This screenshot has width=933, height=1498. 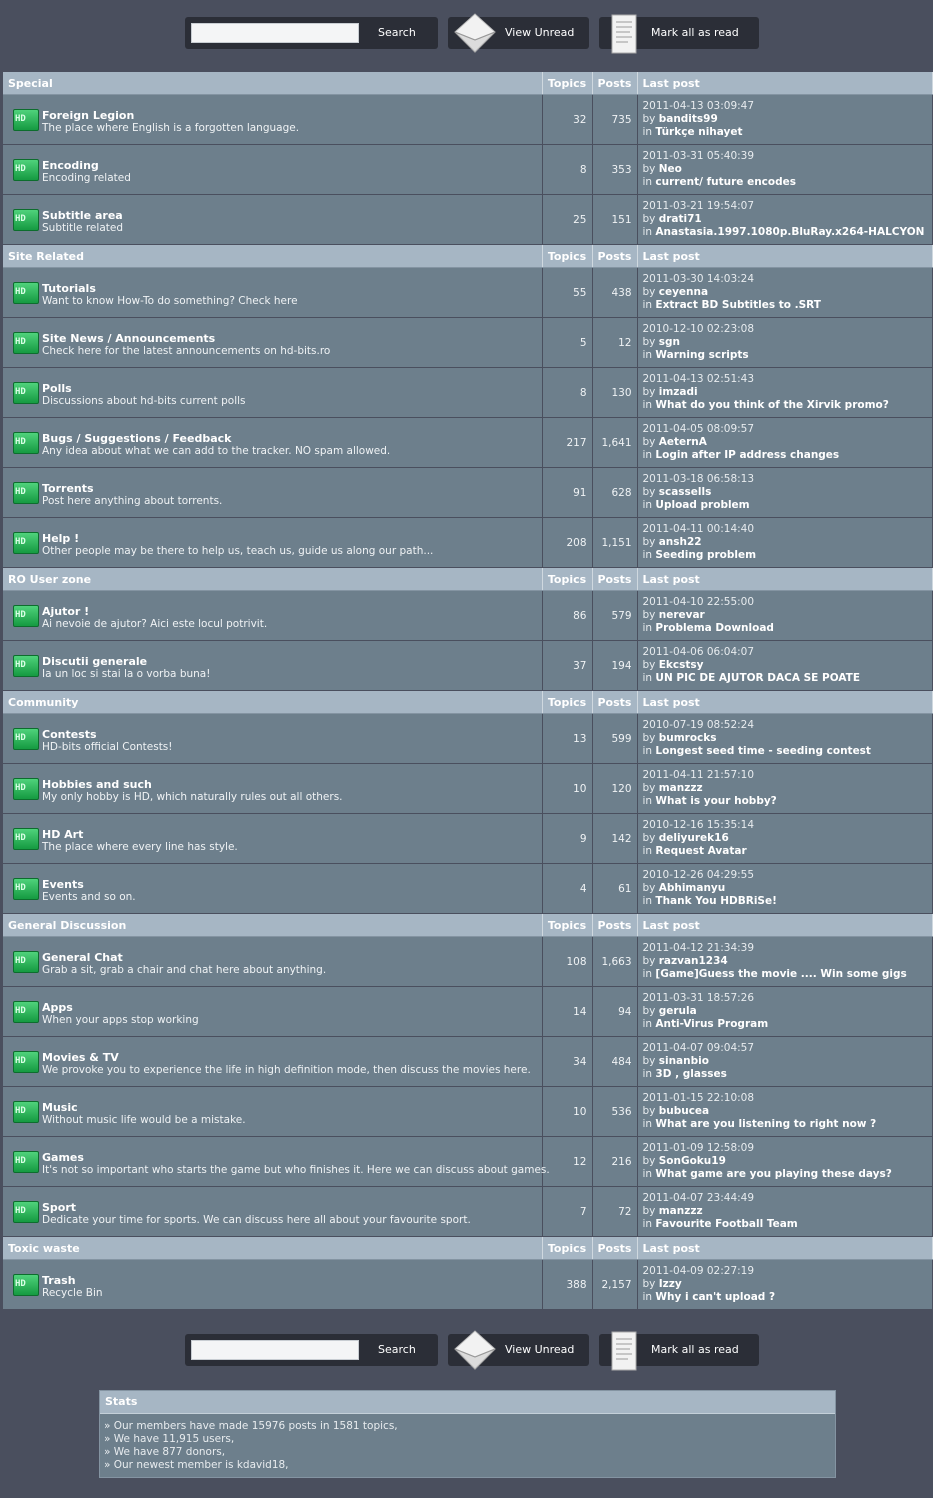 I want to click on last-post-topic: What is your hobby?, so click(x=715, y=801).